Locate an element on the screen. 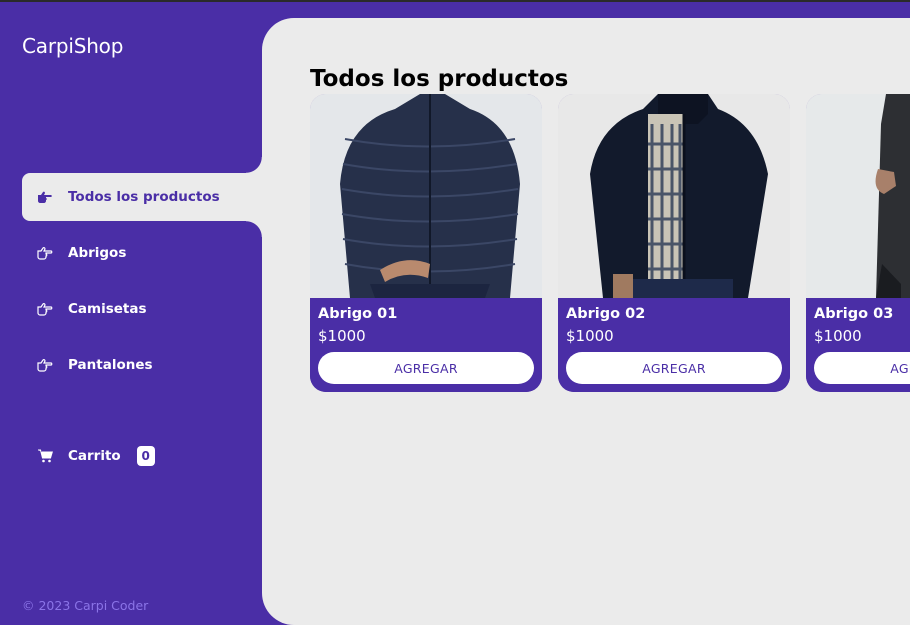 The height and width of the screenshot is (625, 910). product-card: Abrigo 02 $1000 AGREGAR is located at coordinates (674, 243).